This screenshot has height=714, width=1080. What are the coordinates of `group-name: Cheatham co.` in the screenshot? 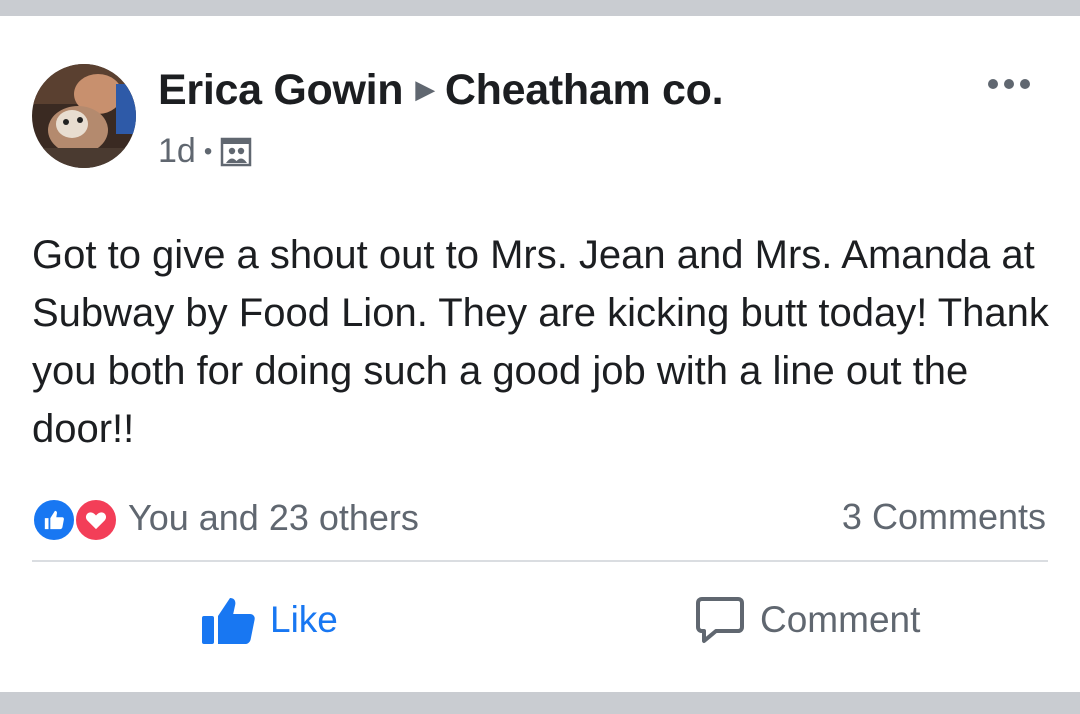 It's located at (584, 90).